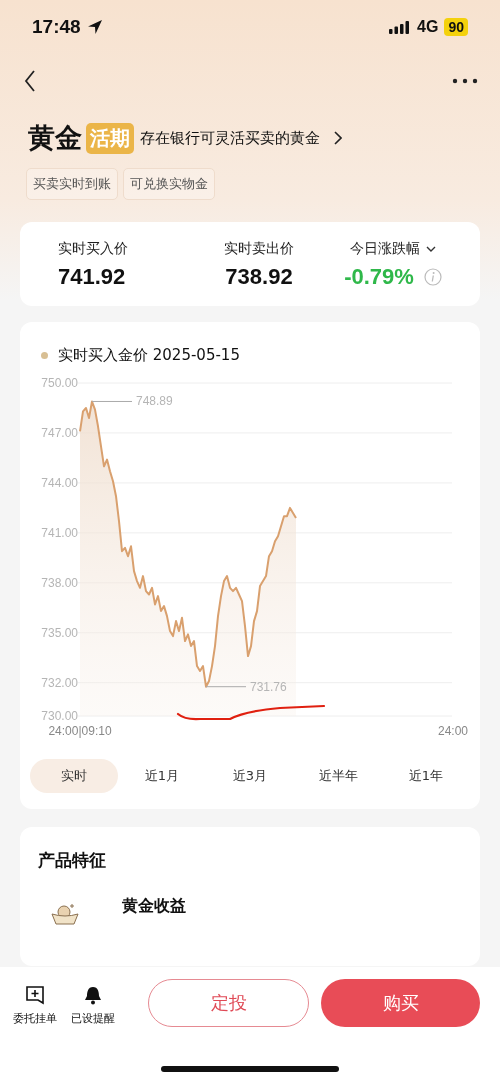 This screenshot has height=1082, width=500. What do you see at coordinates (56, 27) in the screenshot?
I see `status-time: 17:48` at bounding box center [56, 27].